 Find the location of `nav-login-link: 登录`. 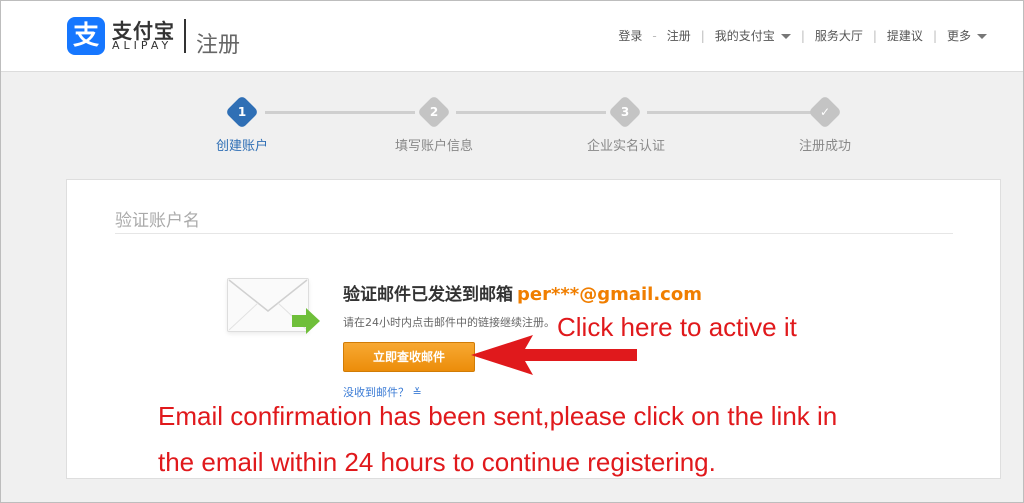

nav-login-link: 登录 is located at coordinates (630, 35).